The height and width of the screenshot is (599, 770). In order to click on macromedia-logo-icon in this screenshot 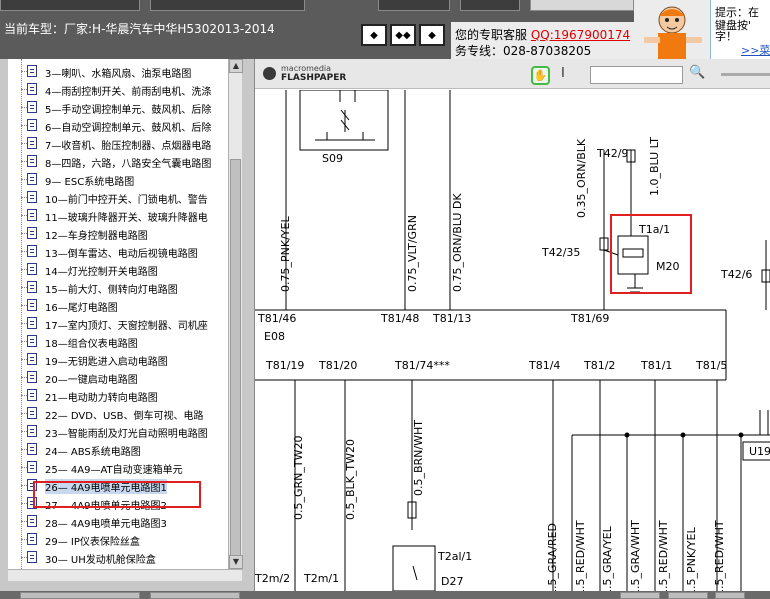, I will do `click(269, 73)`.